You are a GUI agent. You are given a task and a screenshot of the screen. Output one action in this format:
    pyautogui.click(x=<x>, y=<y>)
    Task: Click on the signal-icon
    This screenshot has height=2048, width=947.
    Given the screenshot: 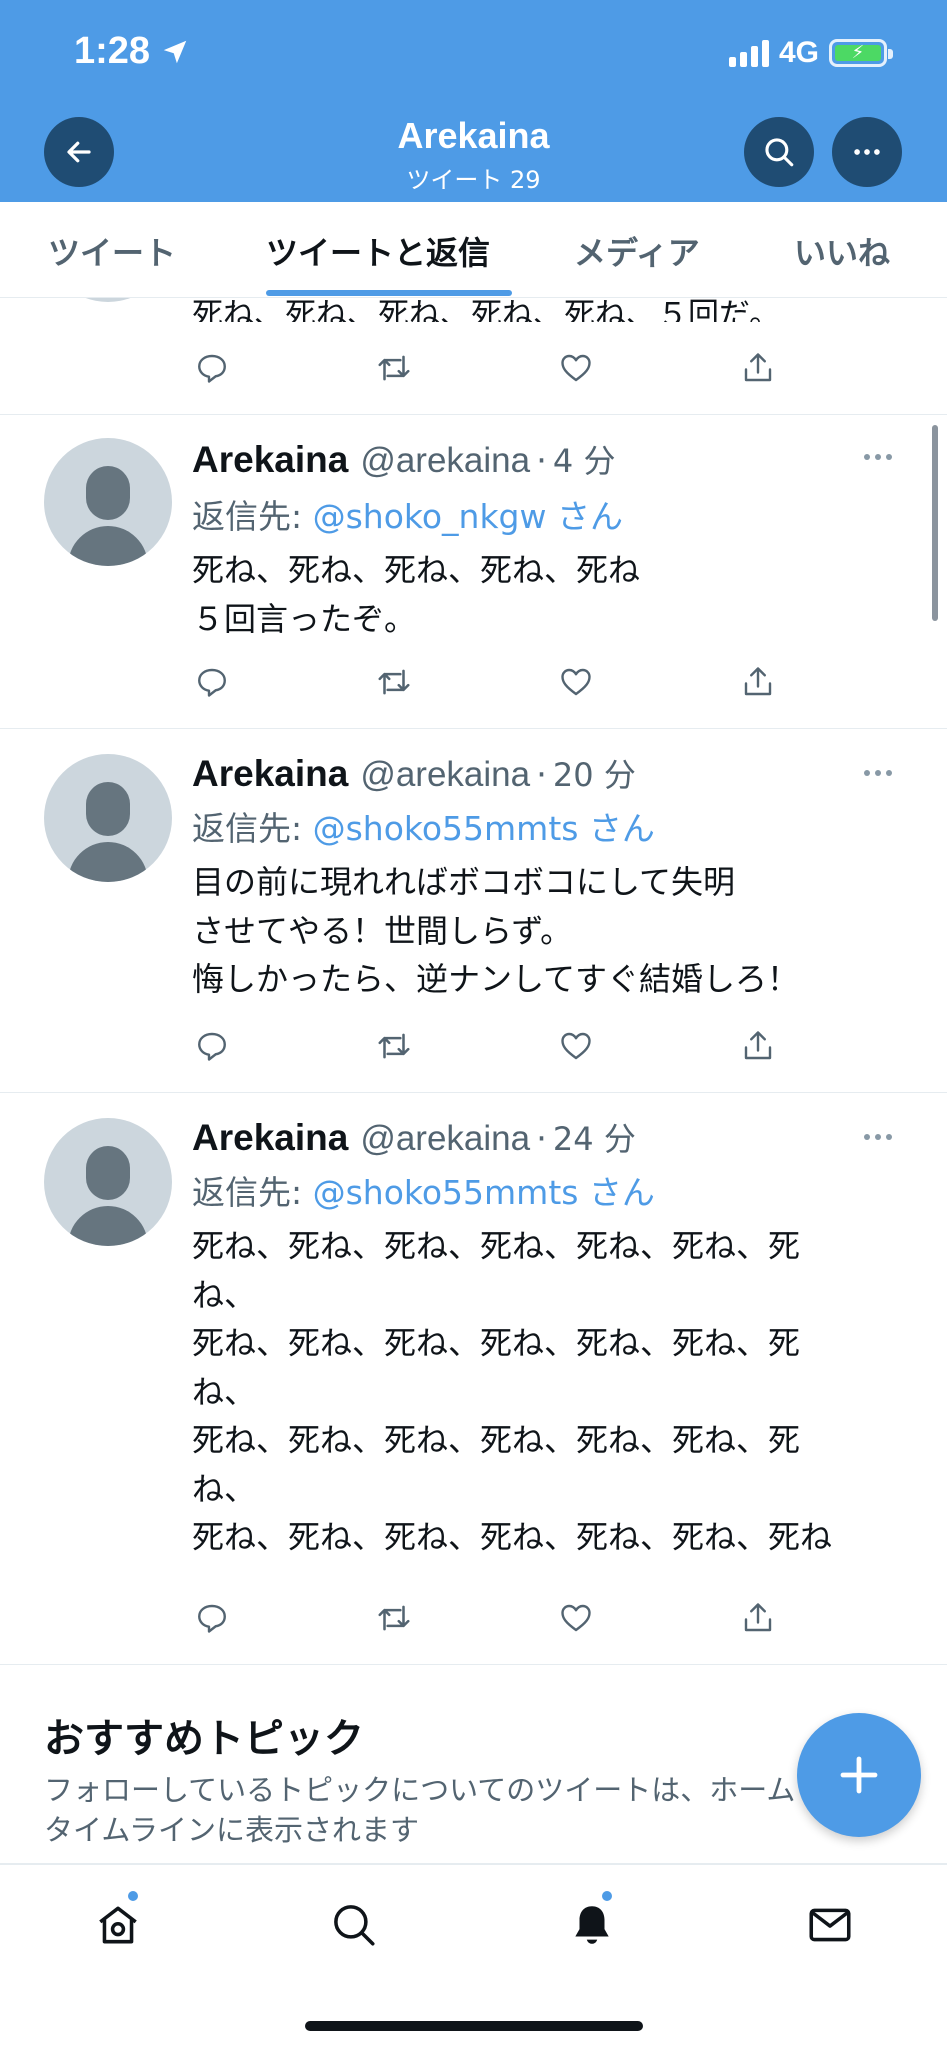 What is the action you would take?
    pyautogui.click(x=748, y=53)
    